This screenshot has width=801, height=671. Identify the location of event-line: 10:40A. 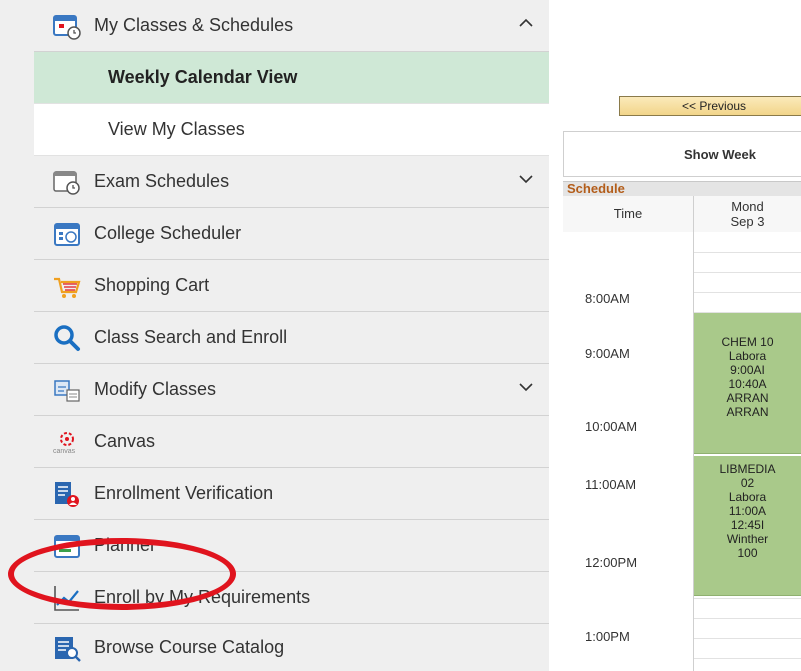
(747, 384).